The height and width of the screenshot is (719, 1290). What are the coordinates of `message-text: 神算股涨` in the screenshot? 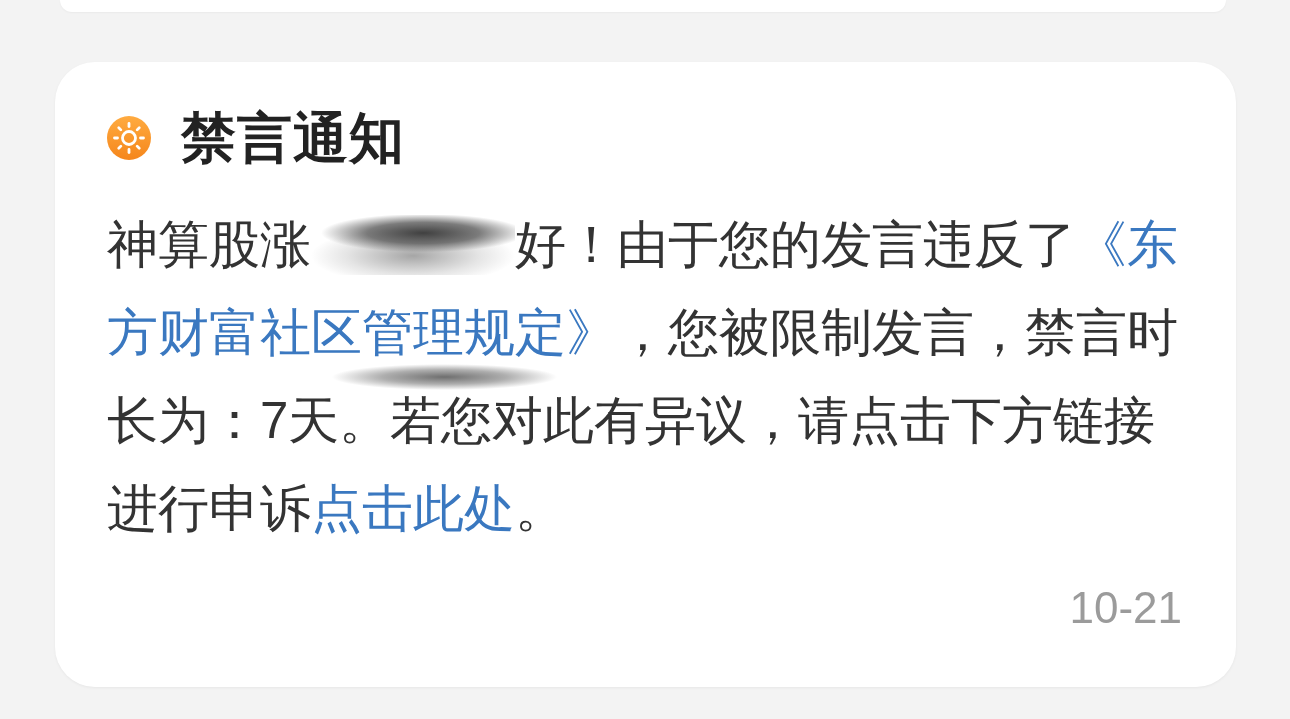 It's located at (209, 245).